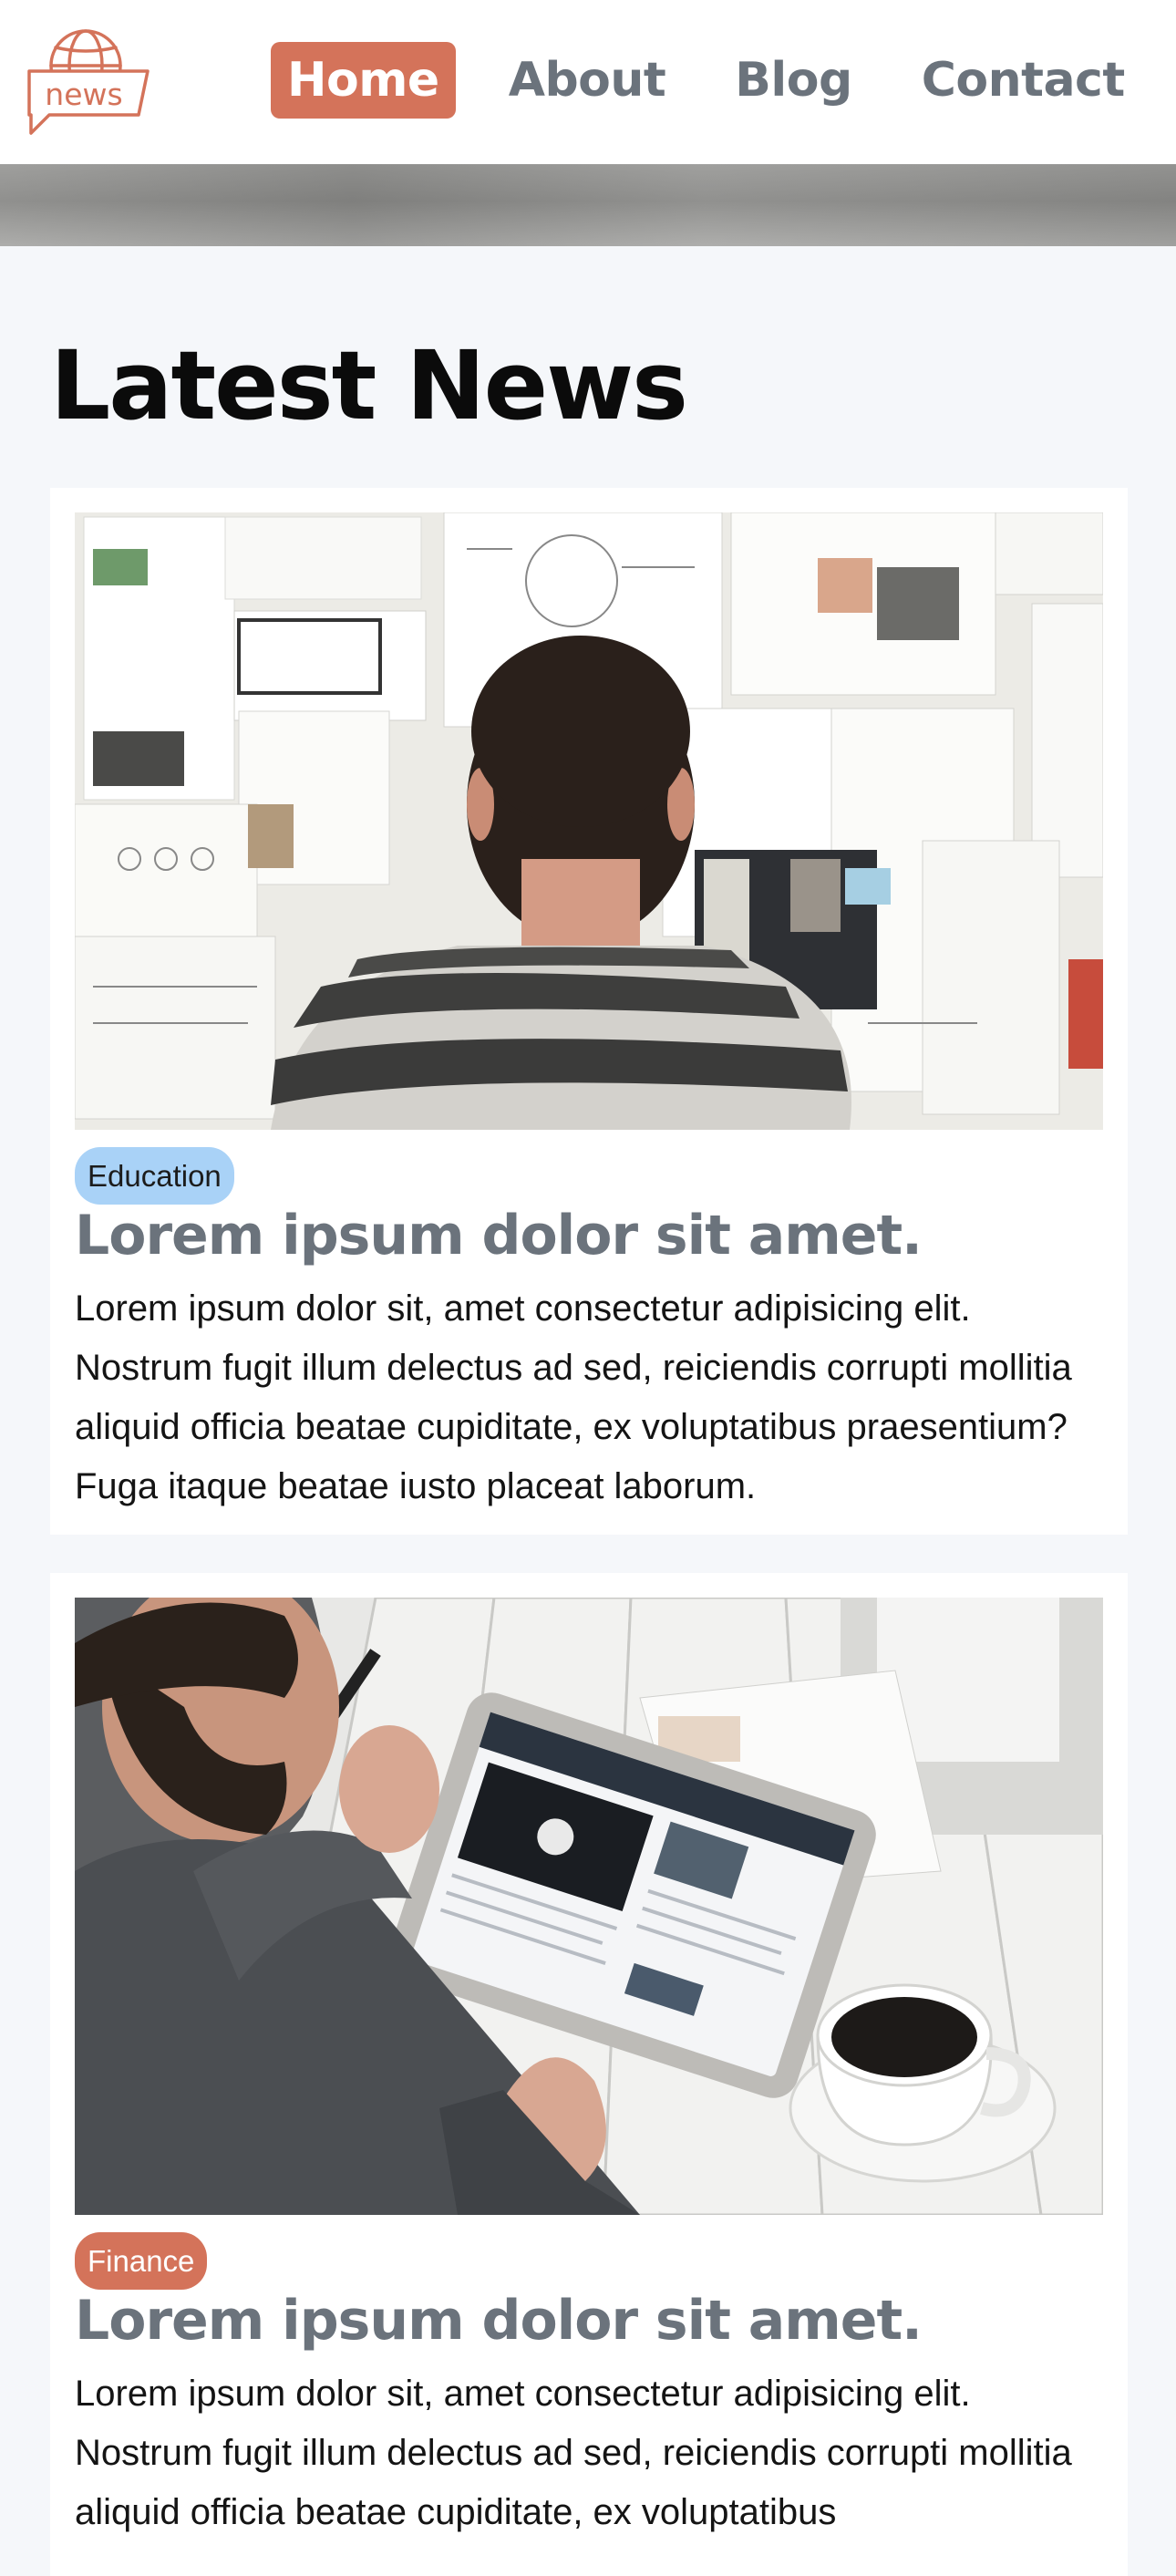 This screenshot has height=2576, width=1176. I want to click on main-nav: Home About Blog Contact, so click(723, 80).